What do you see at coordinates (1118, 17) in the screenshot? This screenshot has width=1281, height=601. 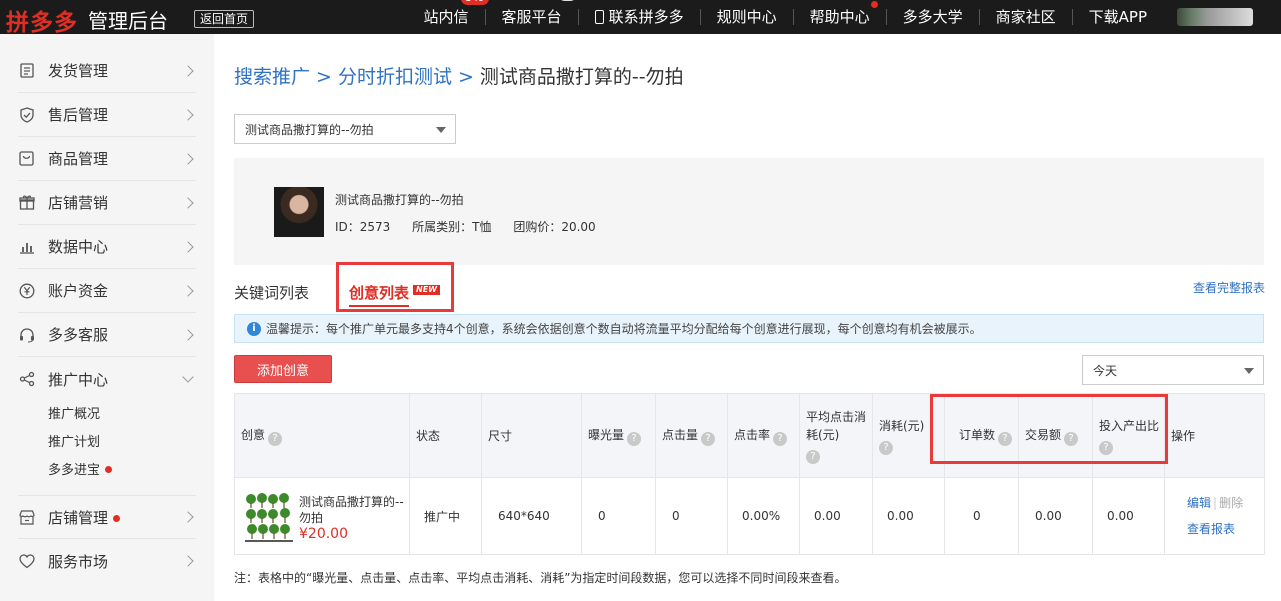 I see `nav-download-app: 下载APP` at bounding box center [1118, 17].